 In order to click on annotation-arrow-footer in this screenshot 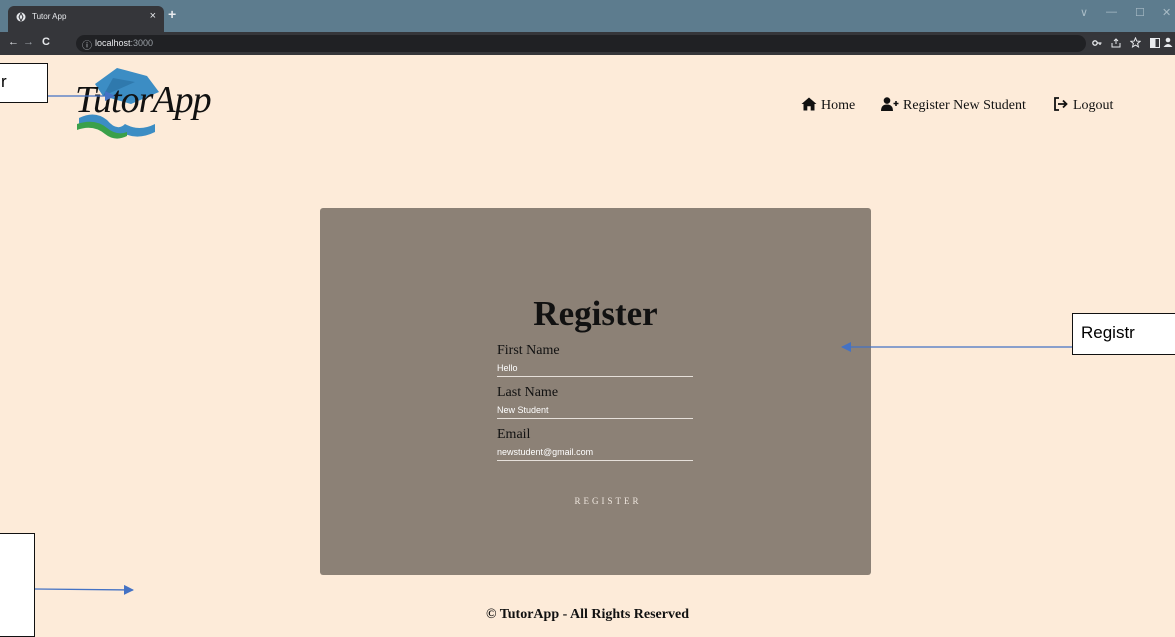, I will do `click(84, 589)`.